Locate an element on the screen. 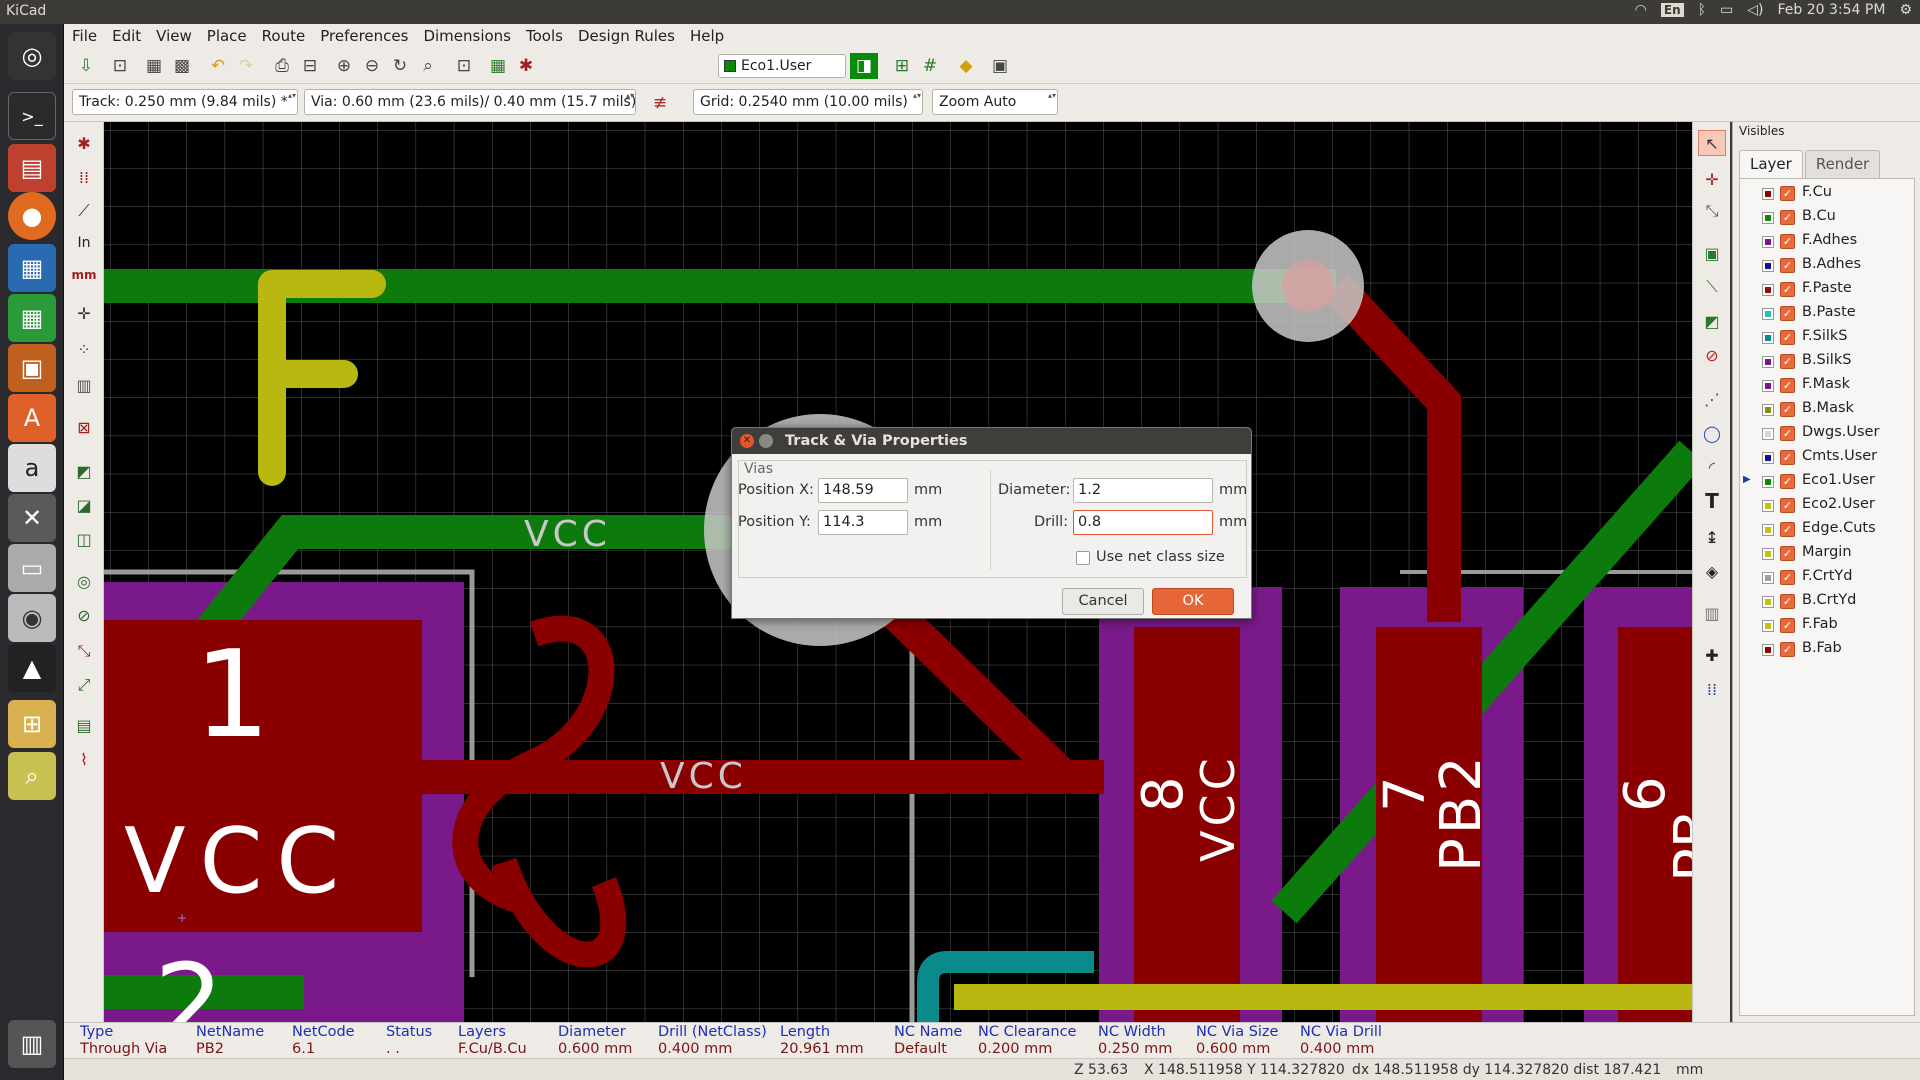  zone-sketch-icon: ◫ is located at coordinates (84, 539).